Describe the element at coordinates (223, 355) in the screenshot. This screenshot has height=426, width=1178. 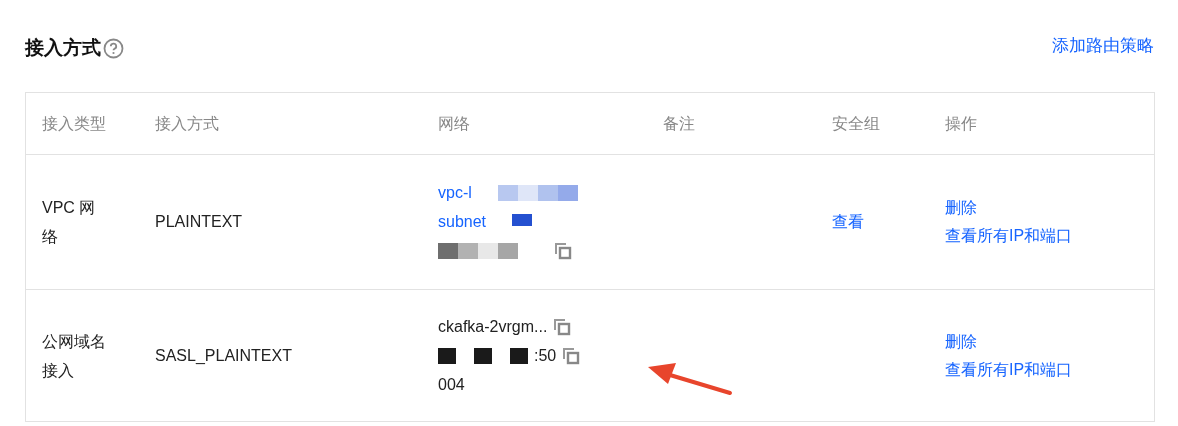
I see `access-method-text: SASL_PLAINTEXT` at that location.